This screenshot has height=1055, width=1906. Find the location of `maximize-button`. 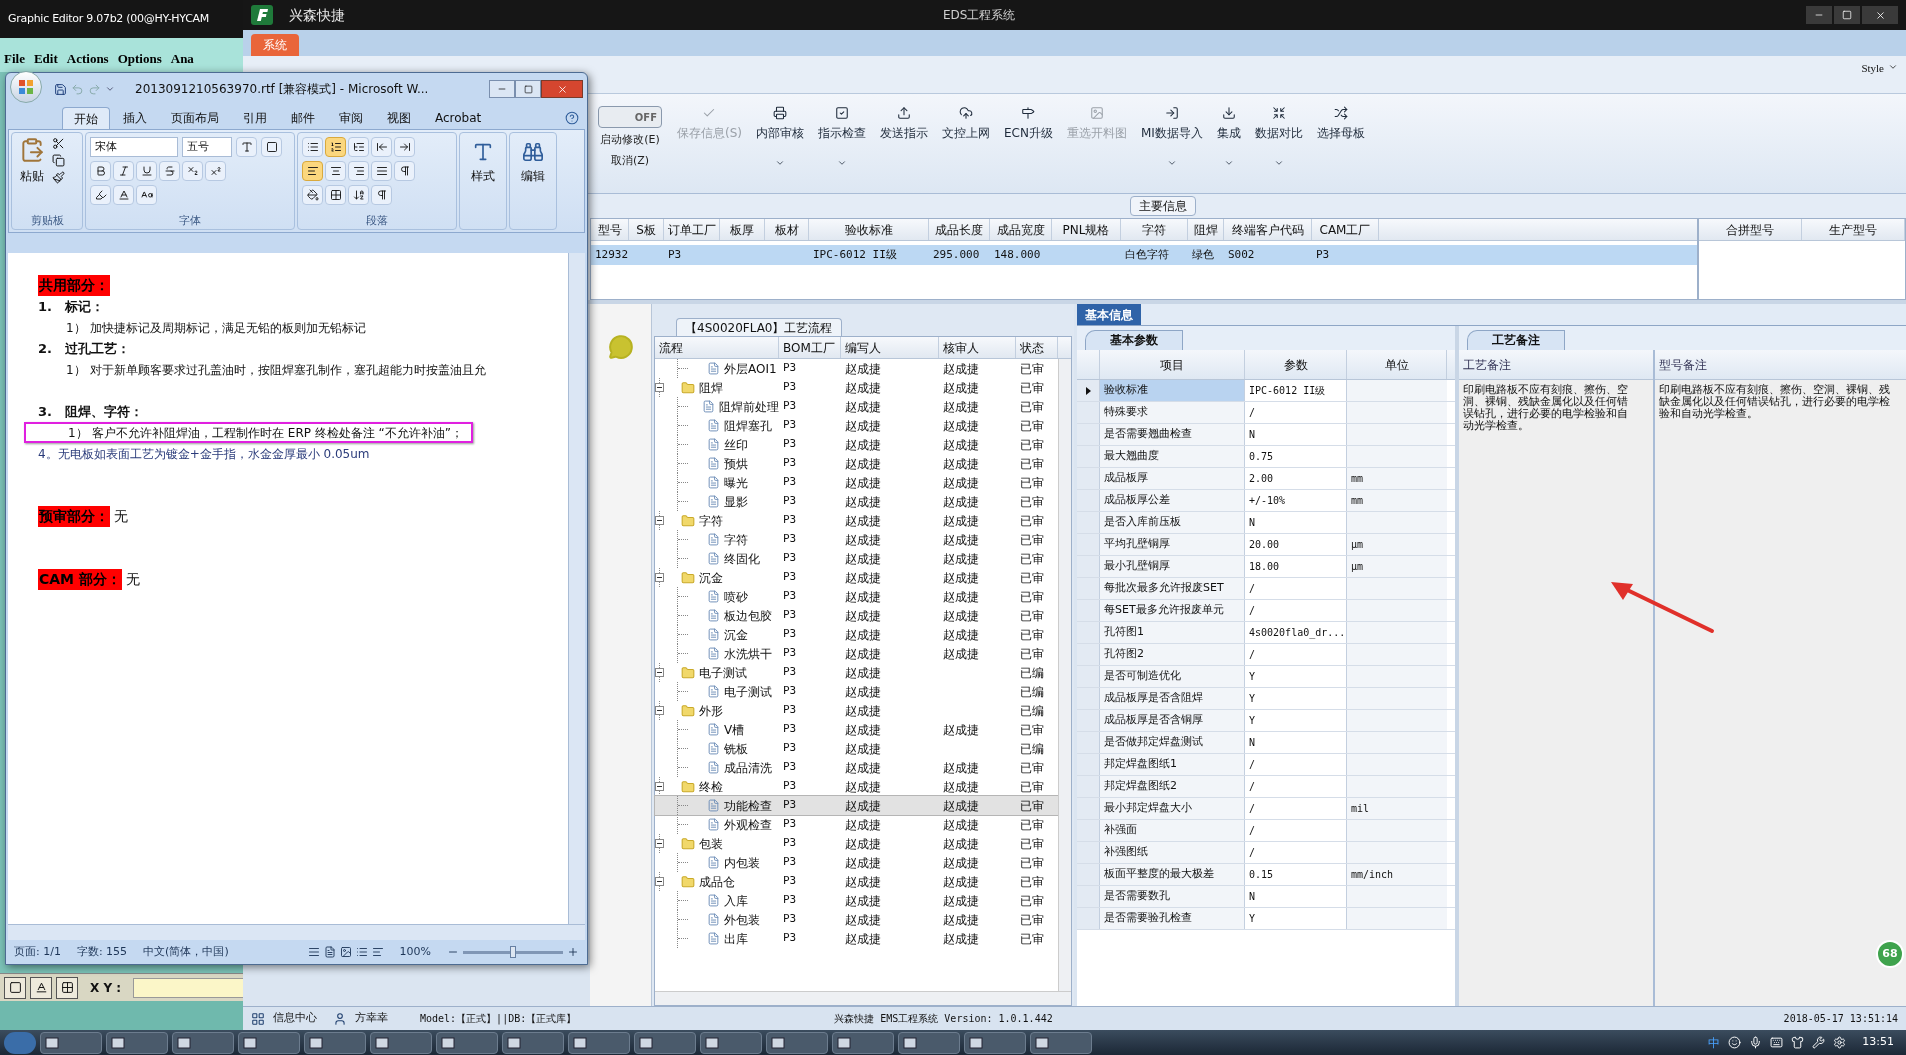

maximize-button is located at coordinates (528, 89).